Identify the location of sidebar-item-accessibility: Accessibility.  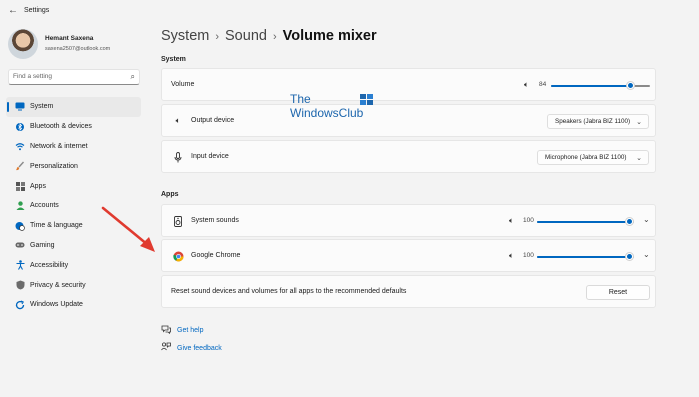
(73, 265).